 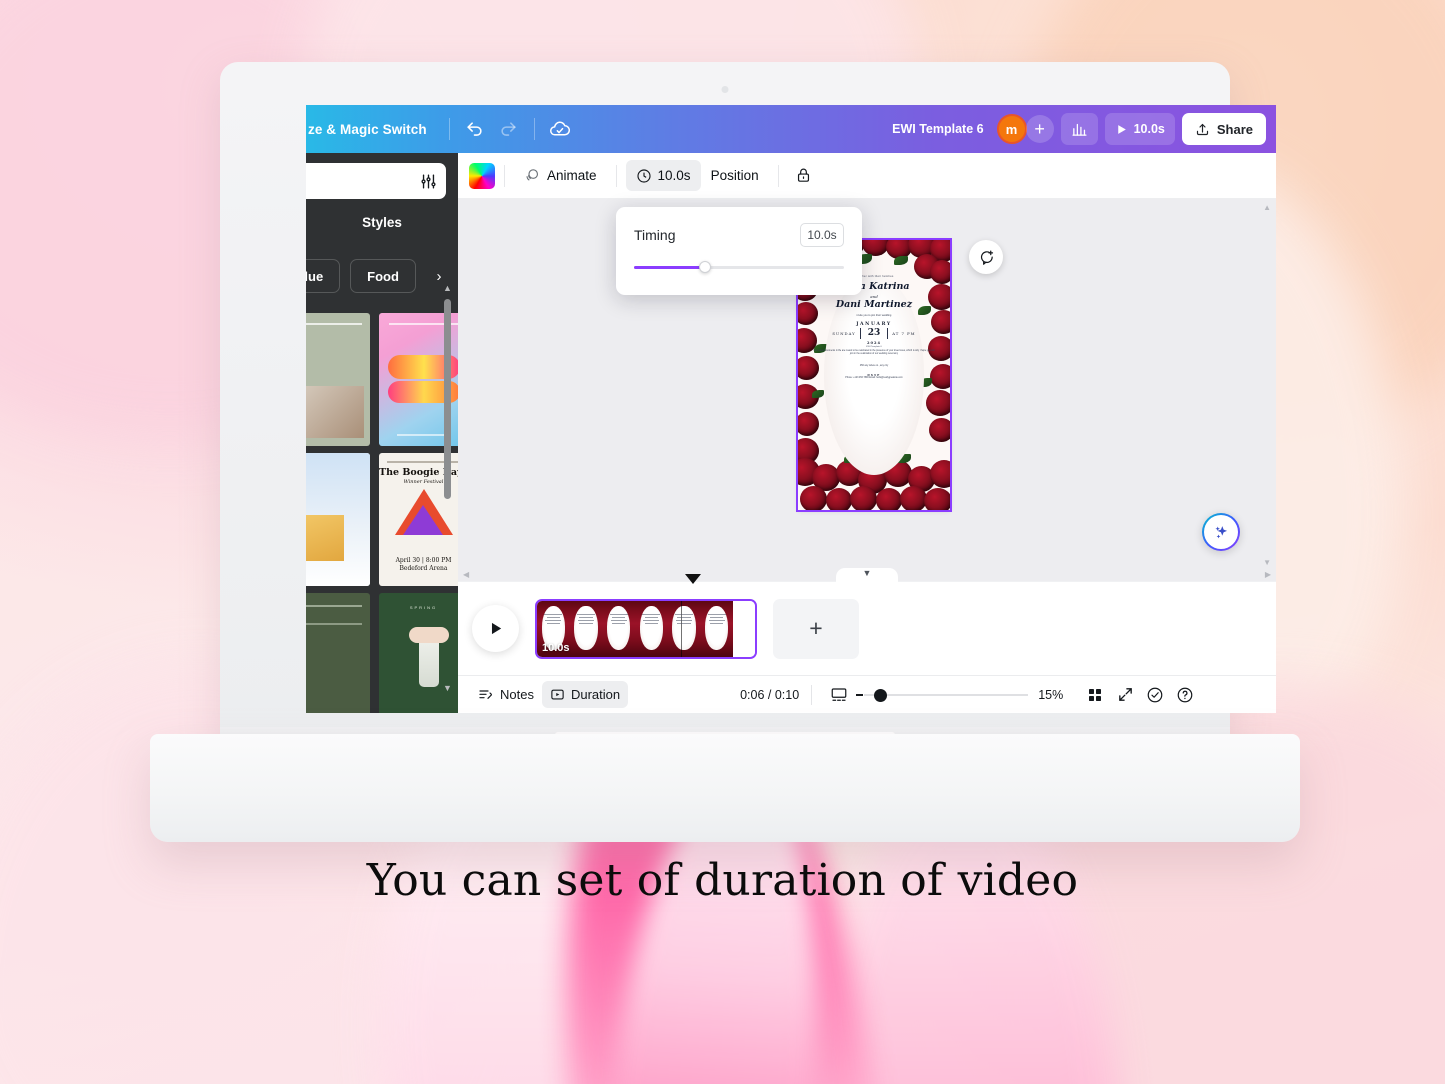 What do you see at coordinates (557, 694) in the screenshot?
I see `duration-icon` at bounding box center [557, 694].